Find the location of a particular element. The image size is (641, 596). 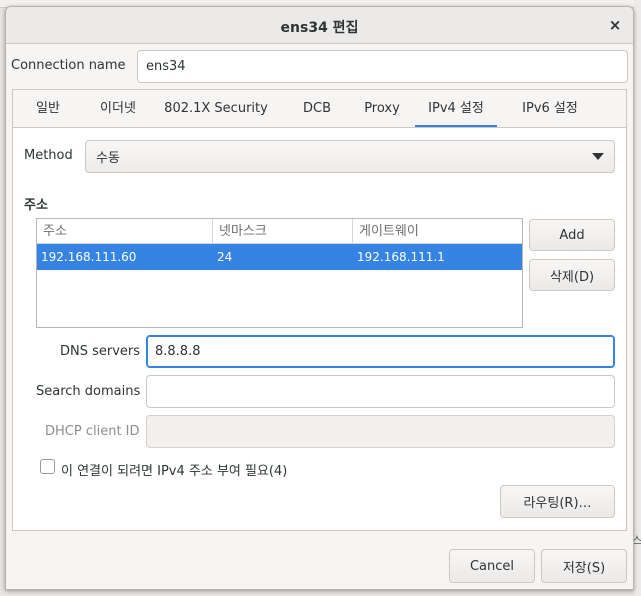

save-button: 저장(S) is located at coordinates (584, 566).